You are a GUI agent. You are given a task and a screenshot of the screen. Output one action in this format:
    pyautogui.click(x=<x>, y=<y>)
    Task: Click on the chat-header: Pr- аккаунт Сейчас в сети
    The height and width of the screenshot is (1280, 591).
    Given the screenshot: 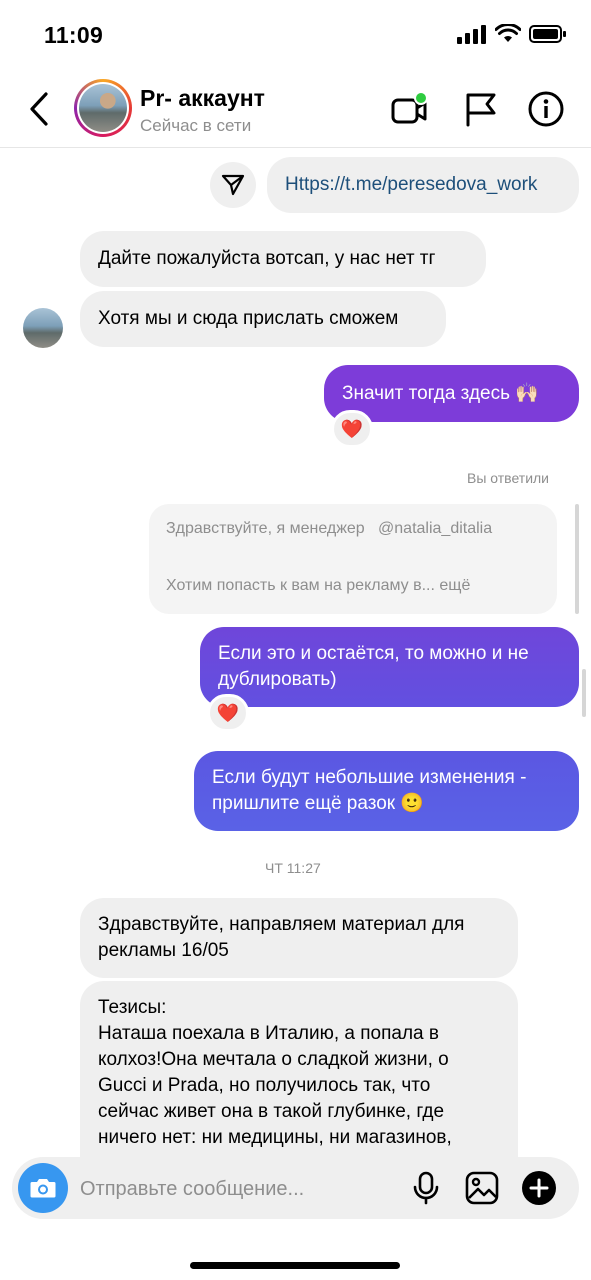 What is the action you would take?
    pyautogui.click(x=295, y=109)
    